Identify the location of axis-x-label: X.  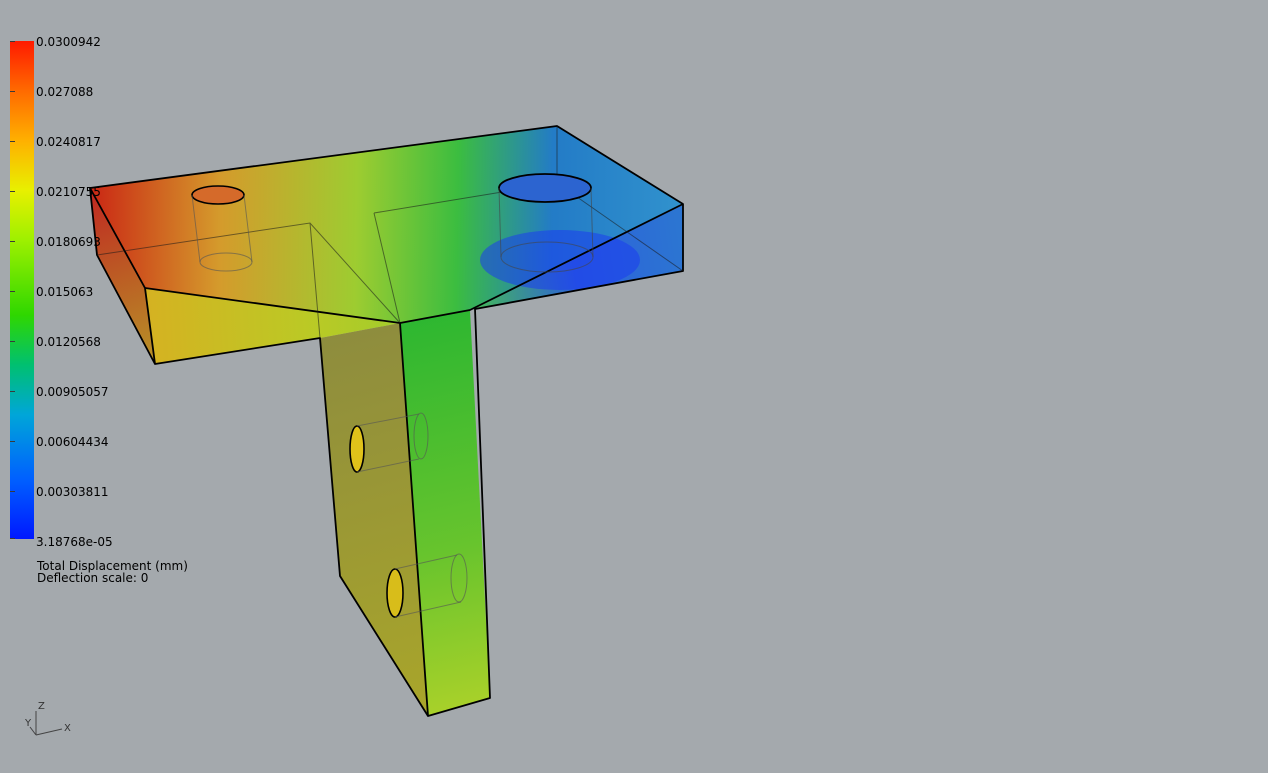
(67, 728).